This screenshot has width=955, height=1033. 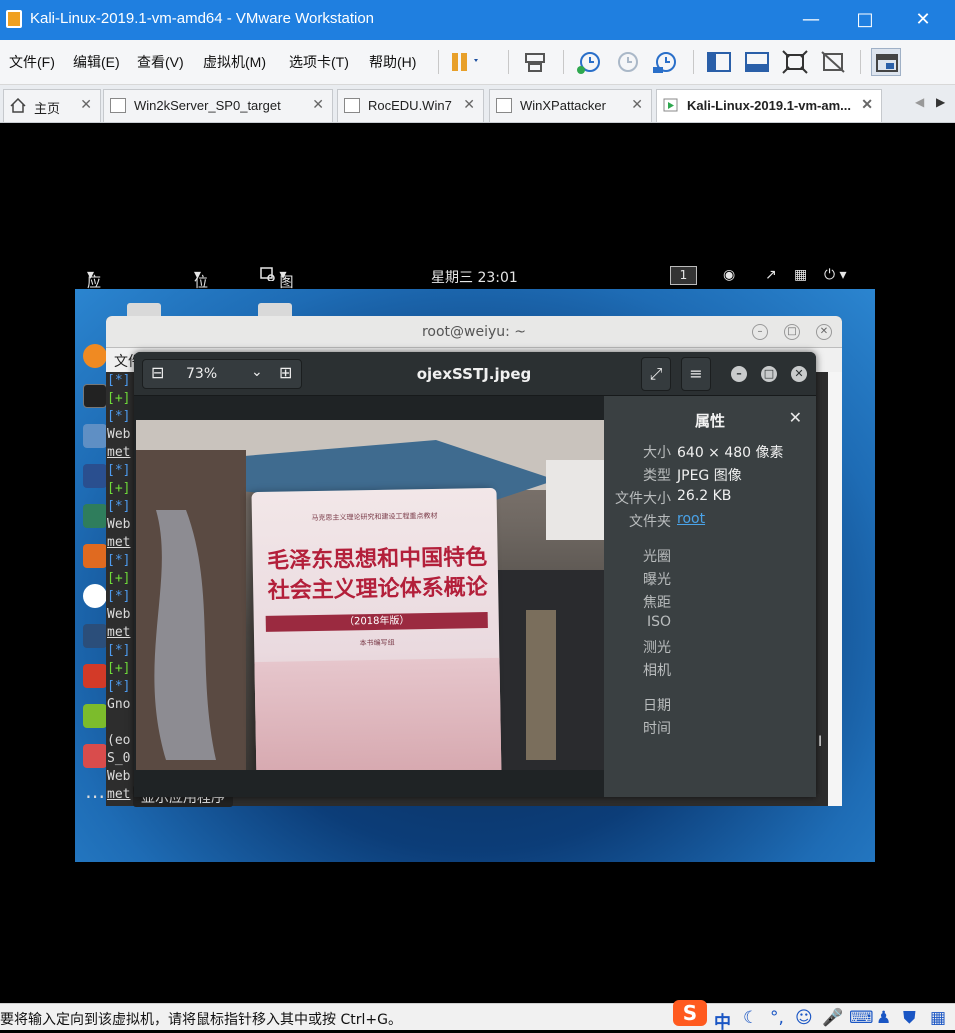 I want to click on folder-link: root, so click(x=691, y=519).